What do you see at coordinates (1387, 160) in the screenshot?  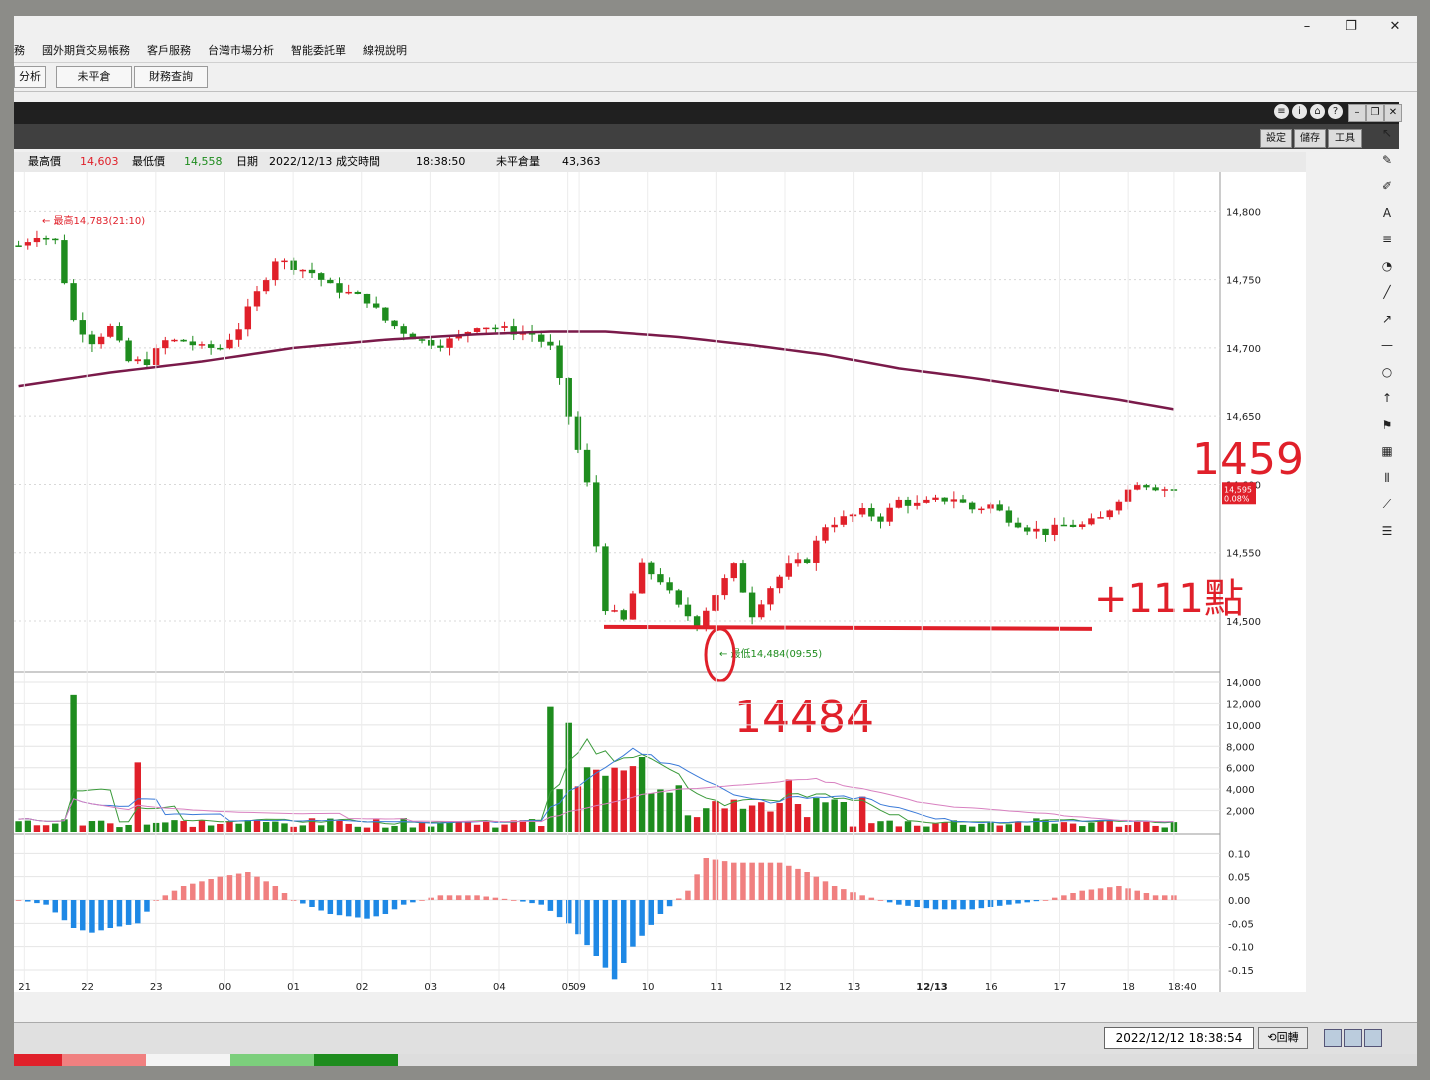 I see `eraser-icon: ✎` at bounding box center [1387, 160].